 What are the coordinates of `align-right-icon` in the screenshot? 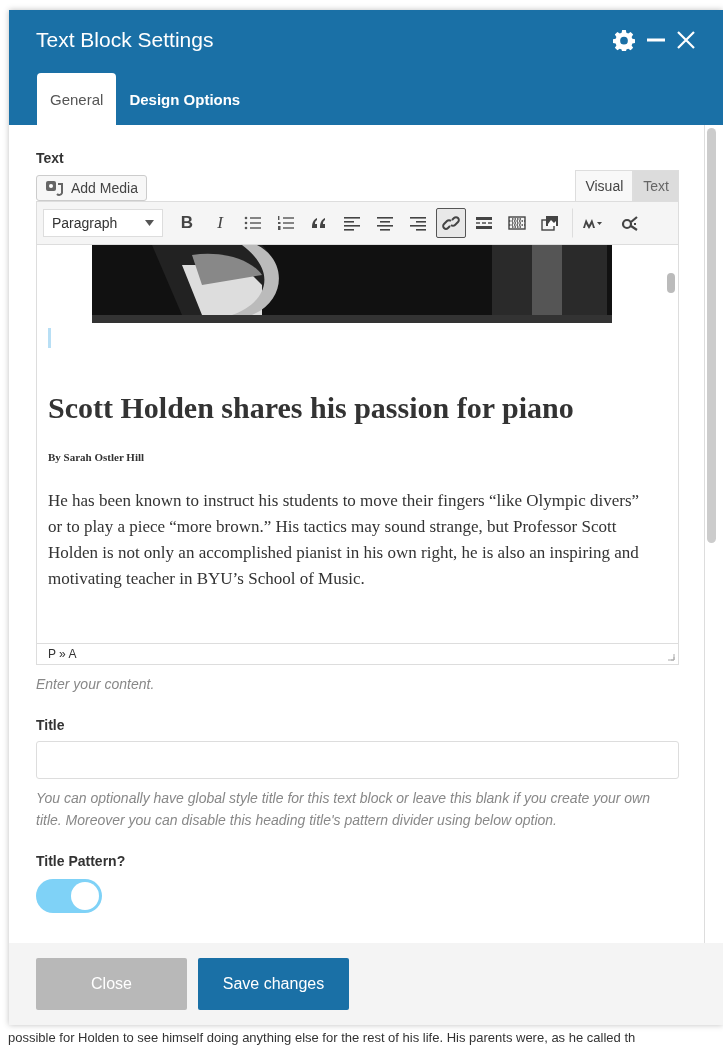 It's located at (418, 223).